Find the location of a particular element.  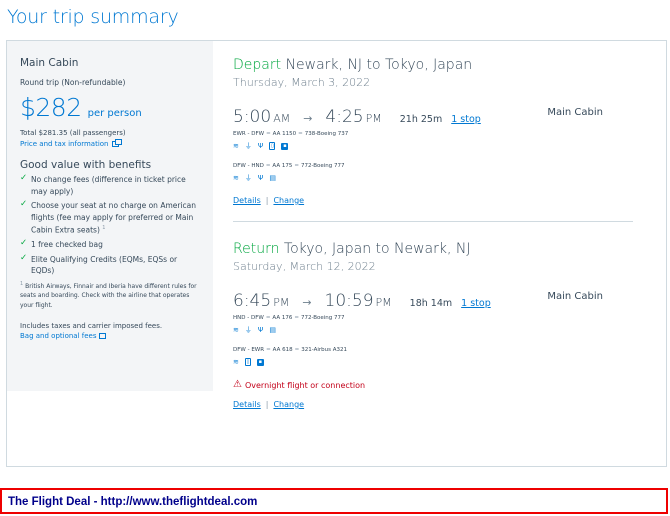

footnote-marker: 1 is located at coordinates (22, 283).